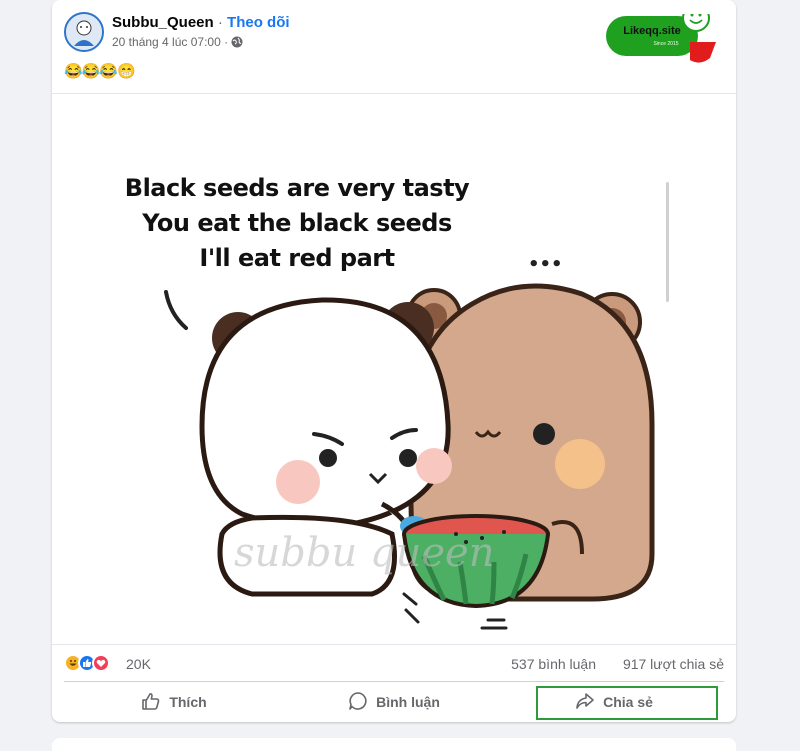 The width and height of the screenshot is (800, 751). Describe the element at coordinates (394, 744) in the screenshot. I see `next-post-card` at that location.